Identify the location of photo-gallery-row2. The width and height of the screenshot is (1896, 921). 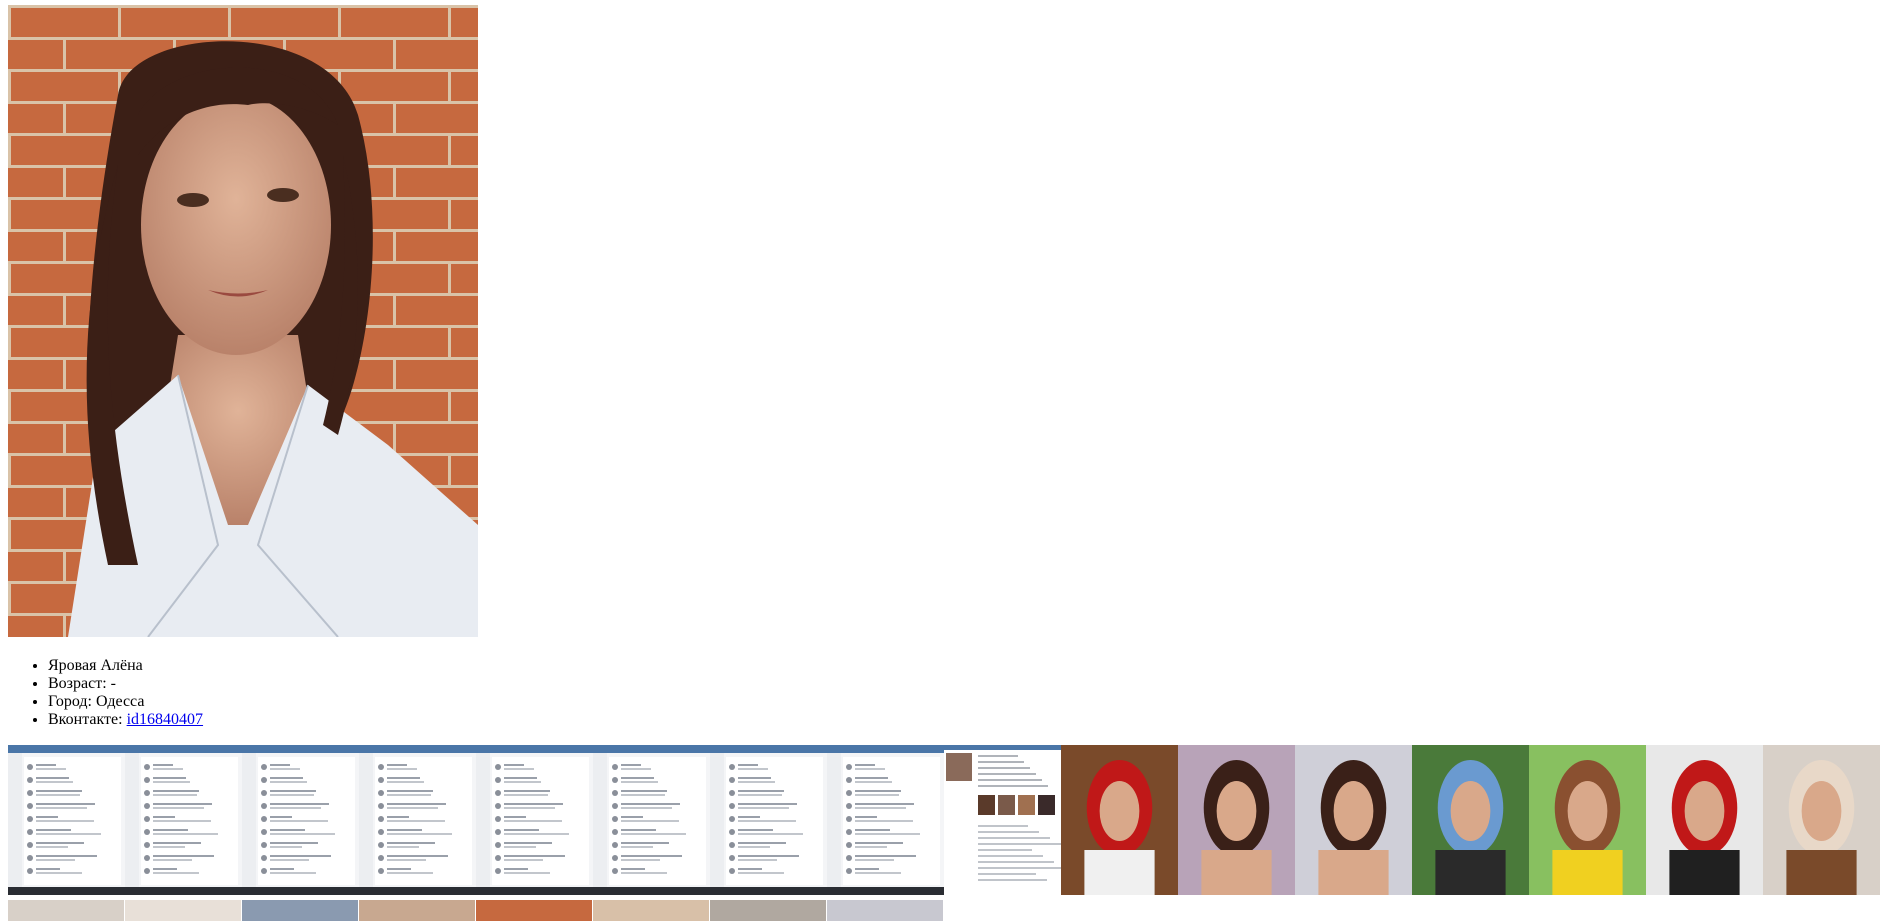
(476, 910).